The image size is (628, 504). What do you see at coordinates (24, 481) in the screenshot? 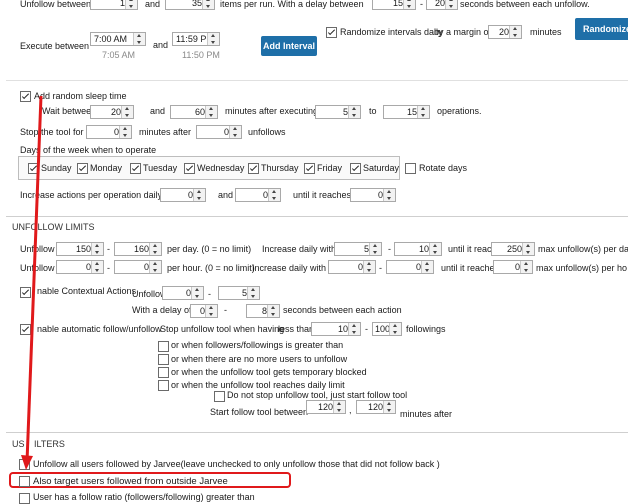
I see `target-outside-jarvee-checkbox` at bounding box center [24, 481].